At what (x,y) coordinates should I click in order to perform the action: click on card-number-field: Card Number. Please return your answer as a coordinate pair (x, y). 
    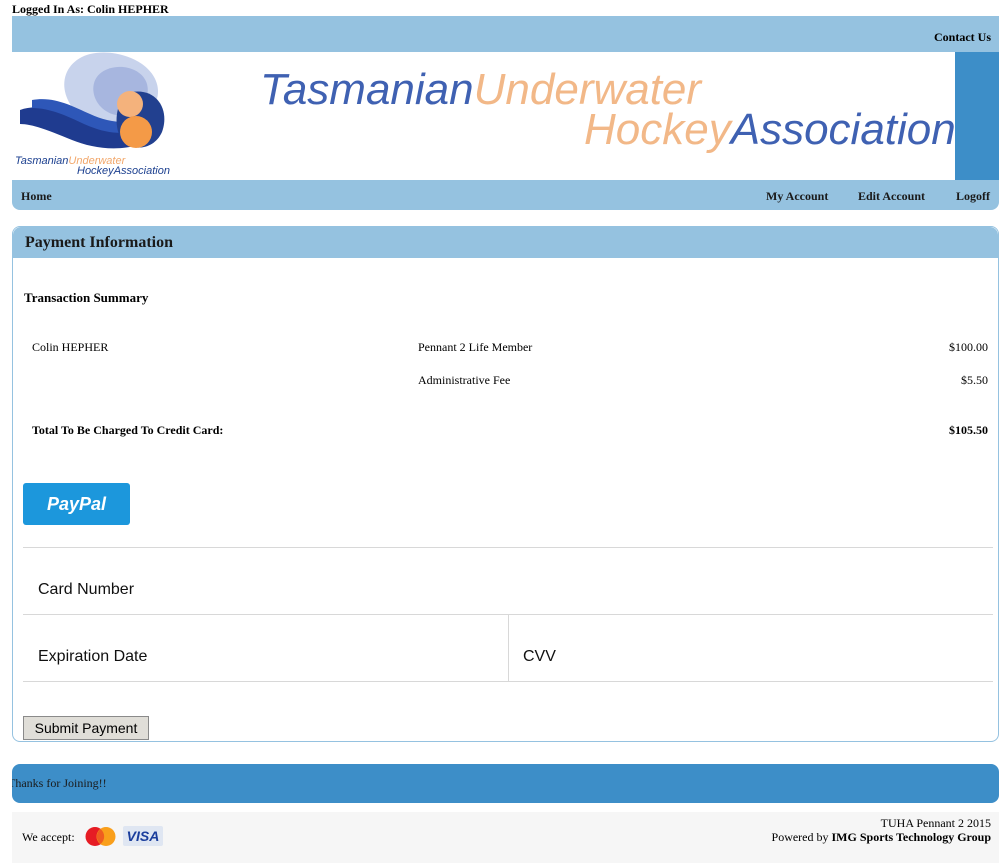
    Looking at the image, I should click on (86, 590).